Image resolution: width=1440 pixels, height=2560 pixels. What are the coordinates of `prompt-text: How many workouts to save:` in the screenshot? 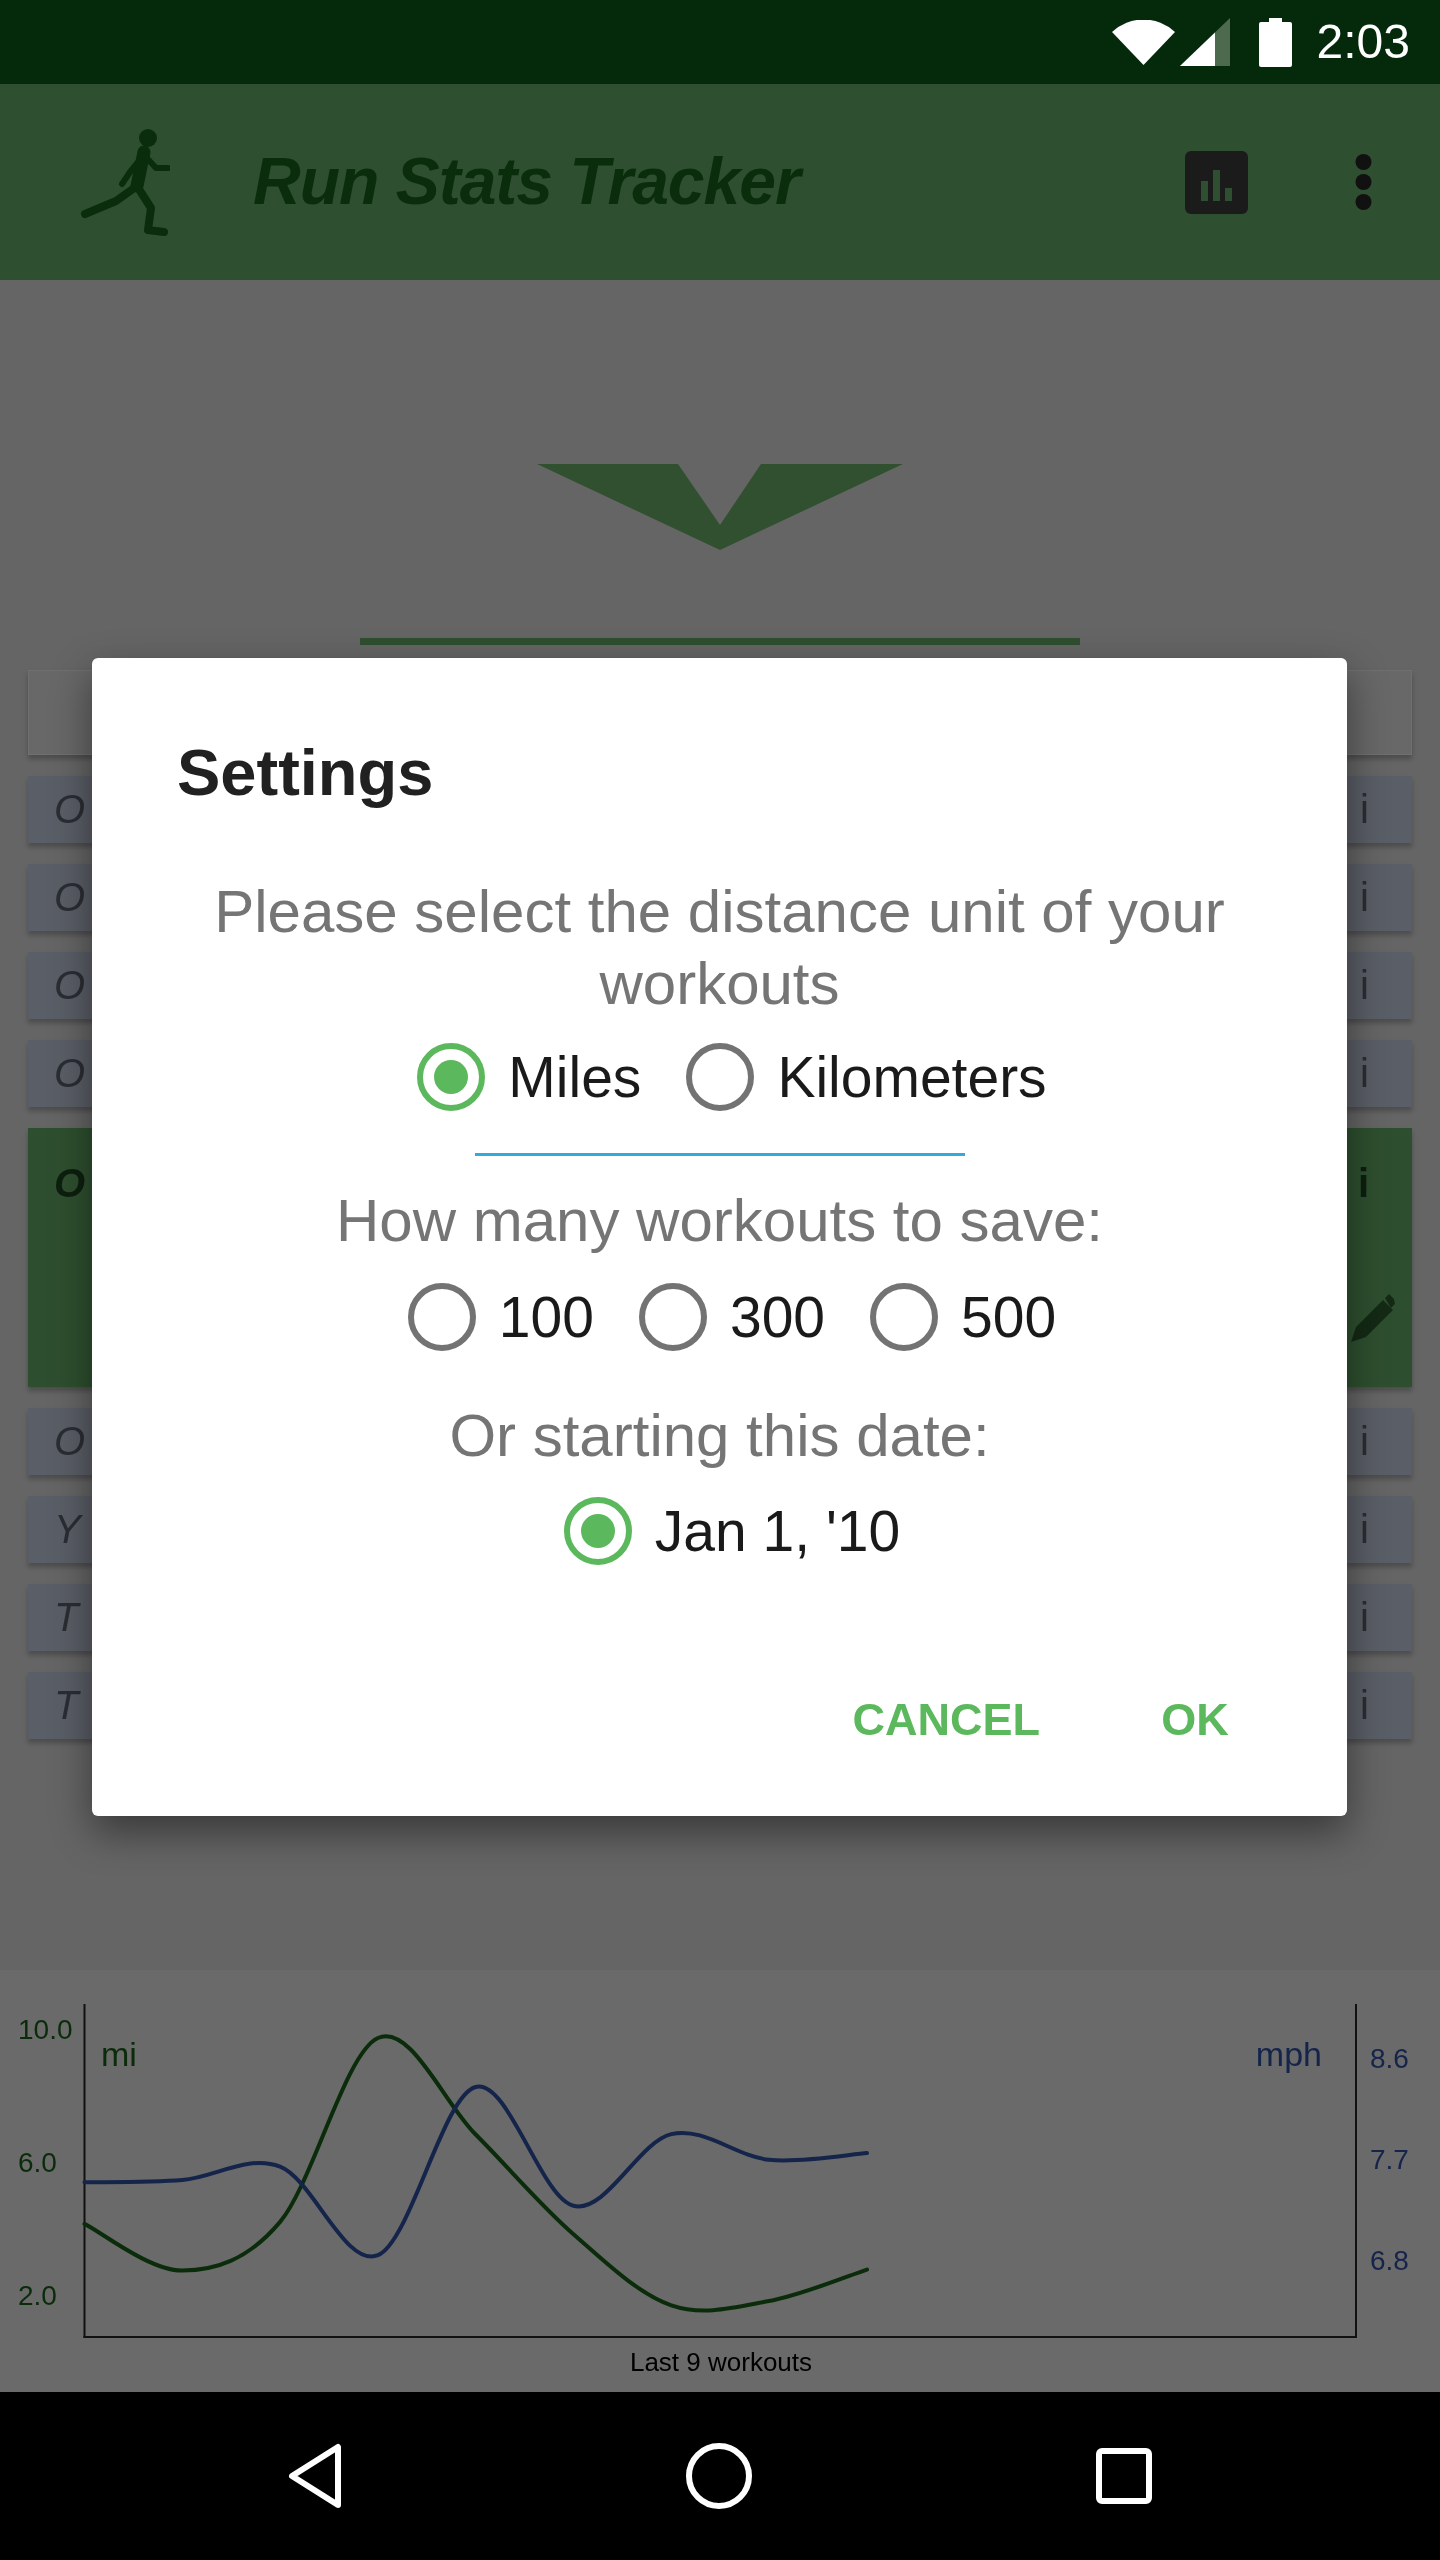 It's located at (719, 1221).